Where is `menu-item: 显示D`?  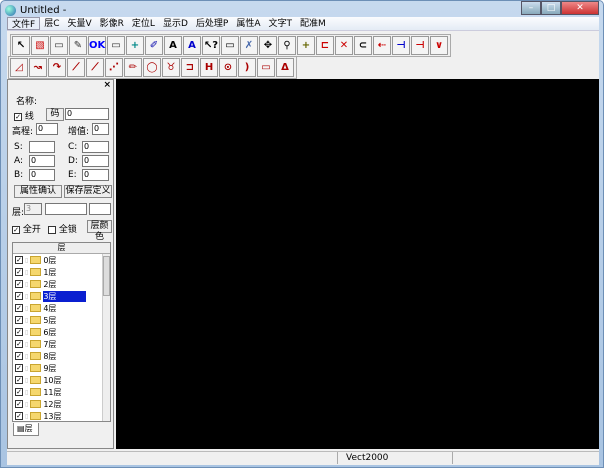 menu-item: 显示D is located at coordinates (175, 23).